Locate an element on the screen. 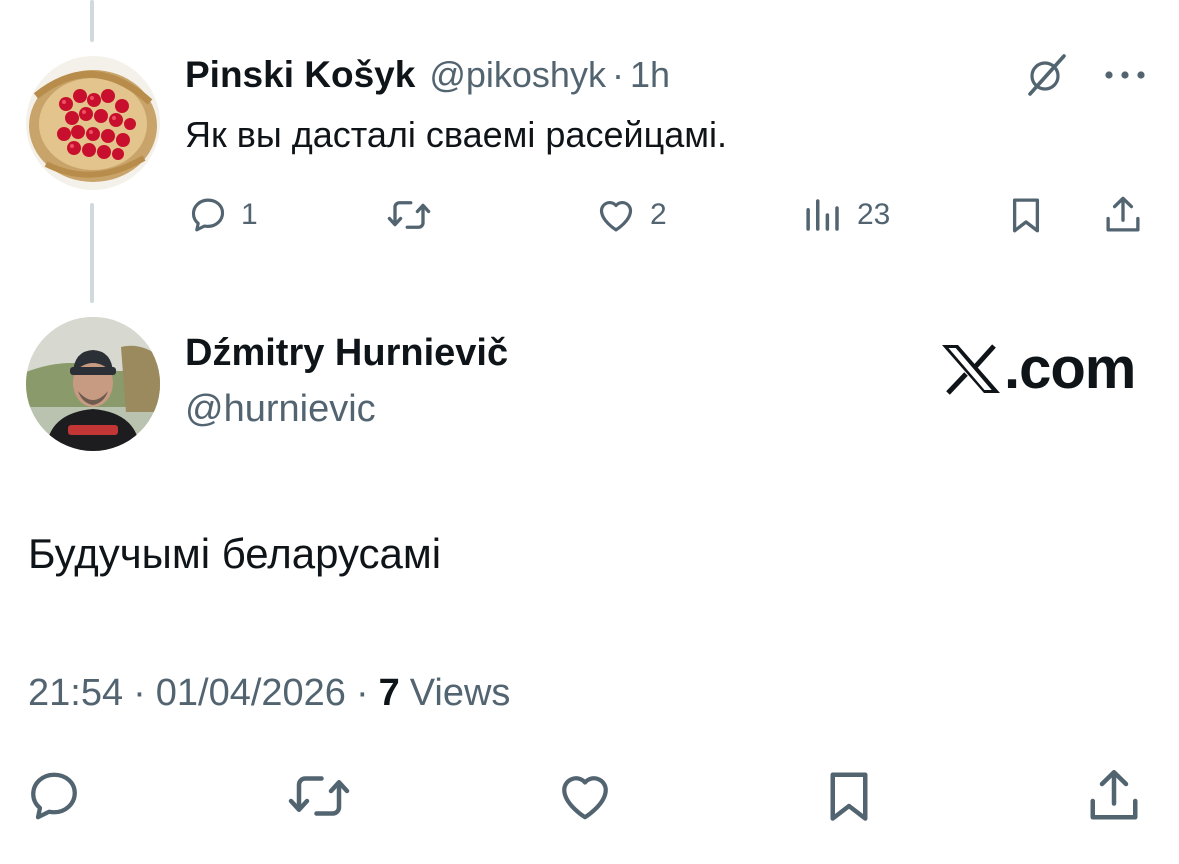 This screenshot has height=864, width=1179. parent-views-button: 23 is located at coordinates (845, 215).